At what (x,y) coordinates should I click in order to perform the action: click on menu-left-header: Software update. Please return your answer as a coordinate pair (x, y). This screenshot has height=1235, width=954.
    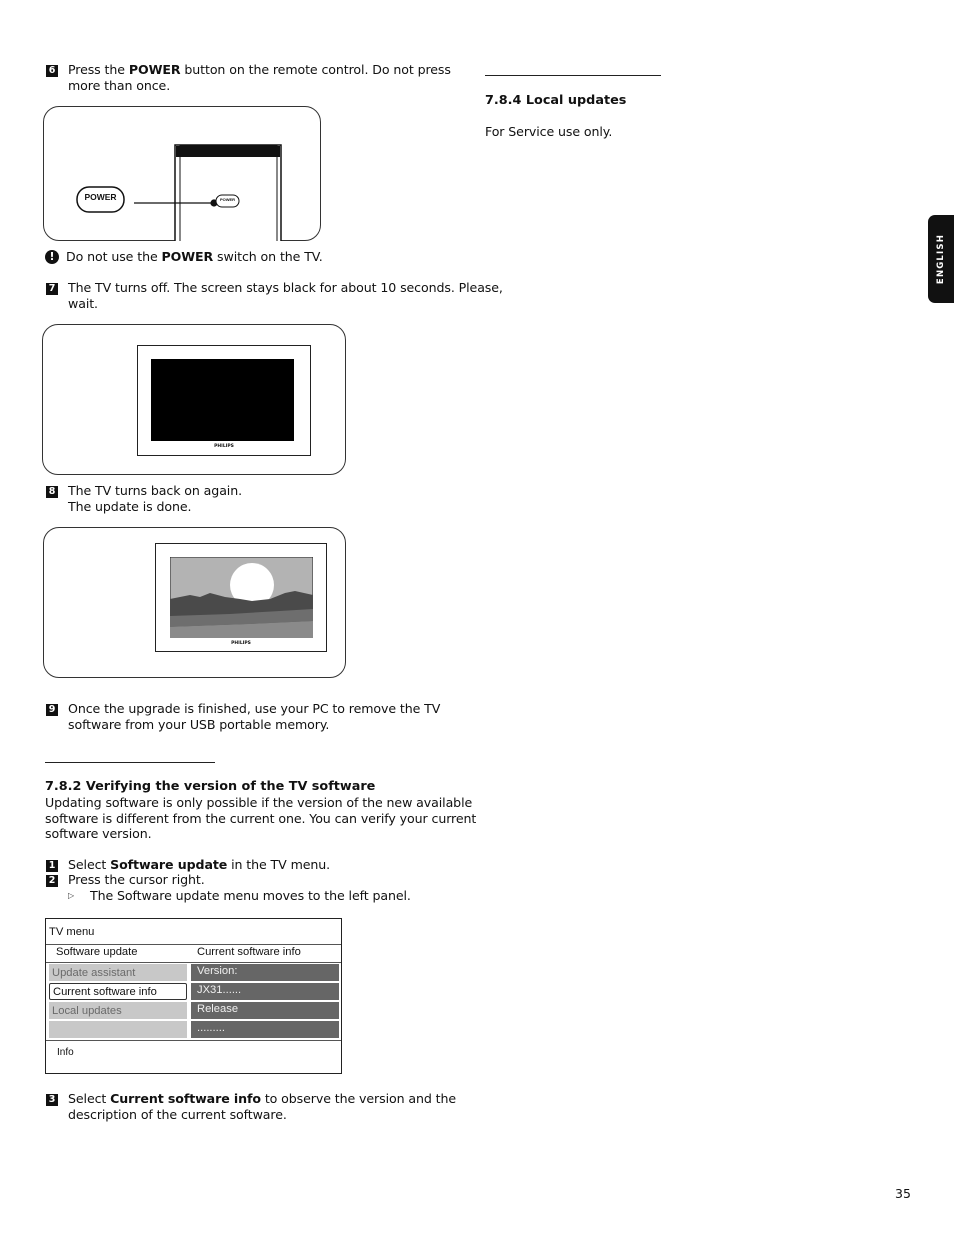
    Looking at the image, I should click on (97, 952).